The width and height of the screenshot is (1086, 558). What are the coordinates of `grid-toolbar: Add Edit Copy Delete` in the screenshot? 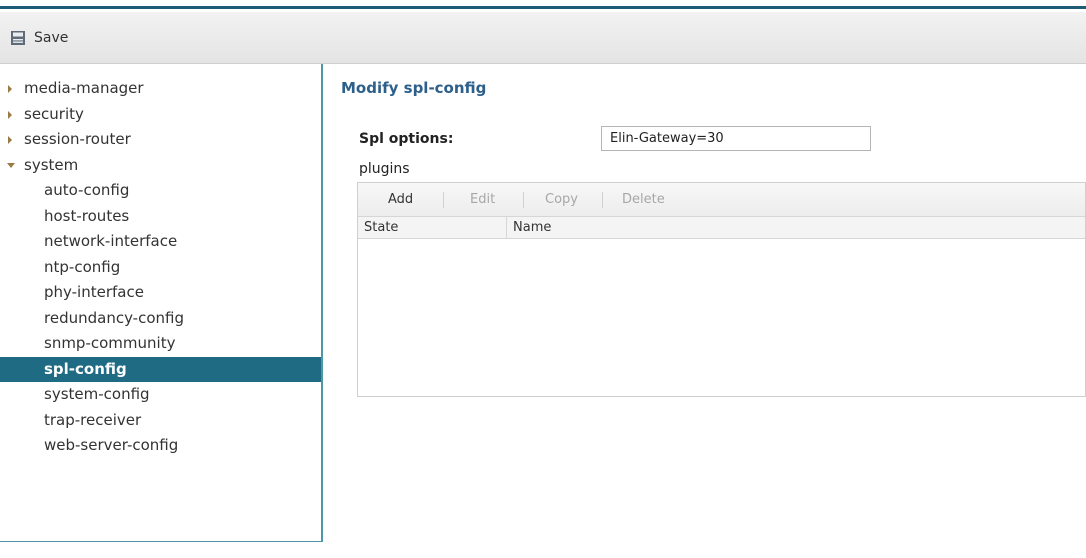 It's located at (721, 200).